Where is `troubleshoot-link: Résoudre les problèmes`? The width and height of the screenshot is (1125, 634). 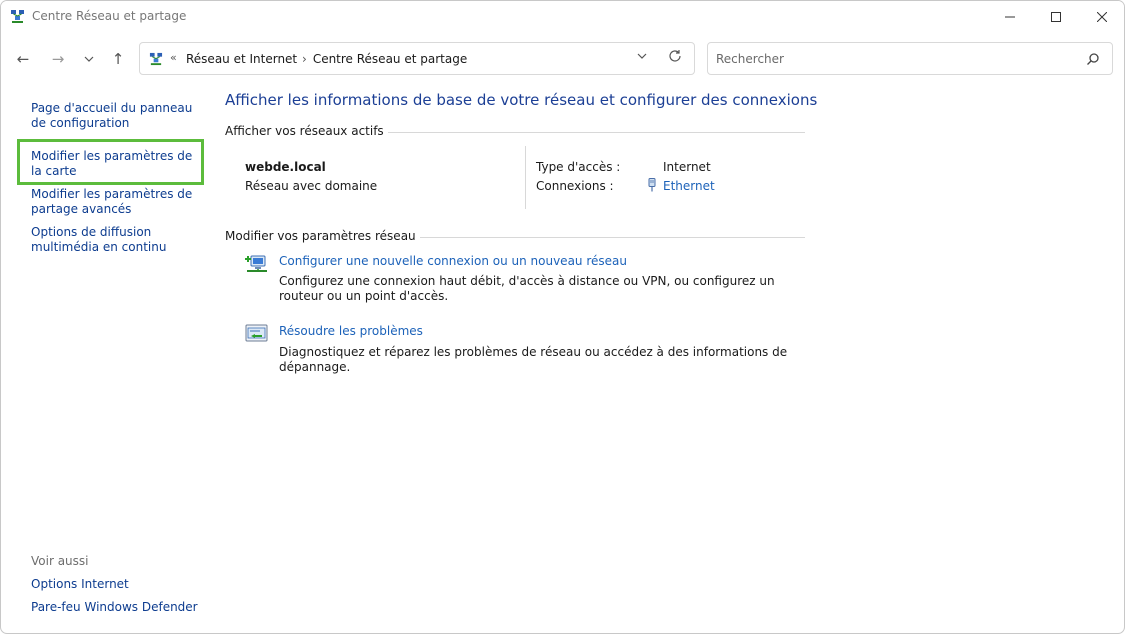
troubleshoot-link: Résoudre les problèmes is located at coordinates (351, 331).